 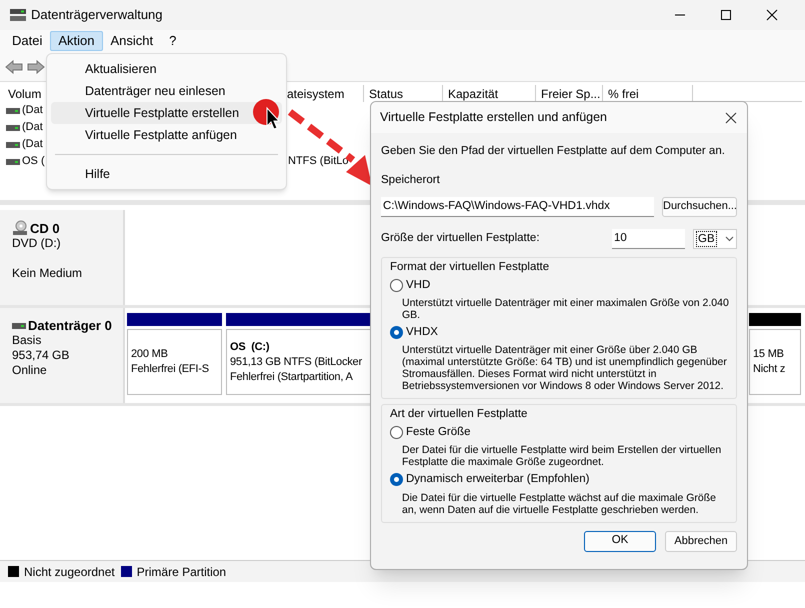 What do you see at coordinates (564, 368) in the screenshot?
I see `option-description: Unterstützt virtuelle Datenträger mit einer Größe über 2.040 GB (maximal unterstützte Größe: 64 TB) und ist unempfindlich gegenüber Stromausfällen. Dieses Format wird nicht unterstützt in Betriebssystemversionen vor Windows 8 oder Windows Server 2012.` at bounding box center [564, 368].